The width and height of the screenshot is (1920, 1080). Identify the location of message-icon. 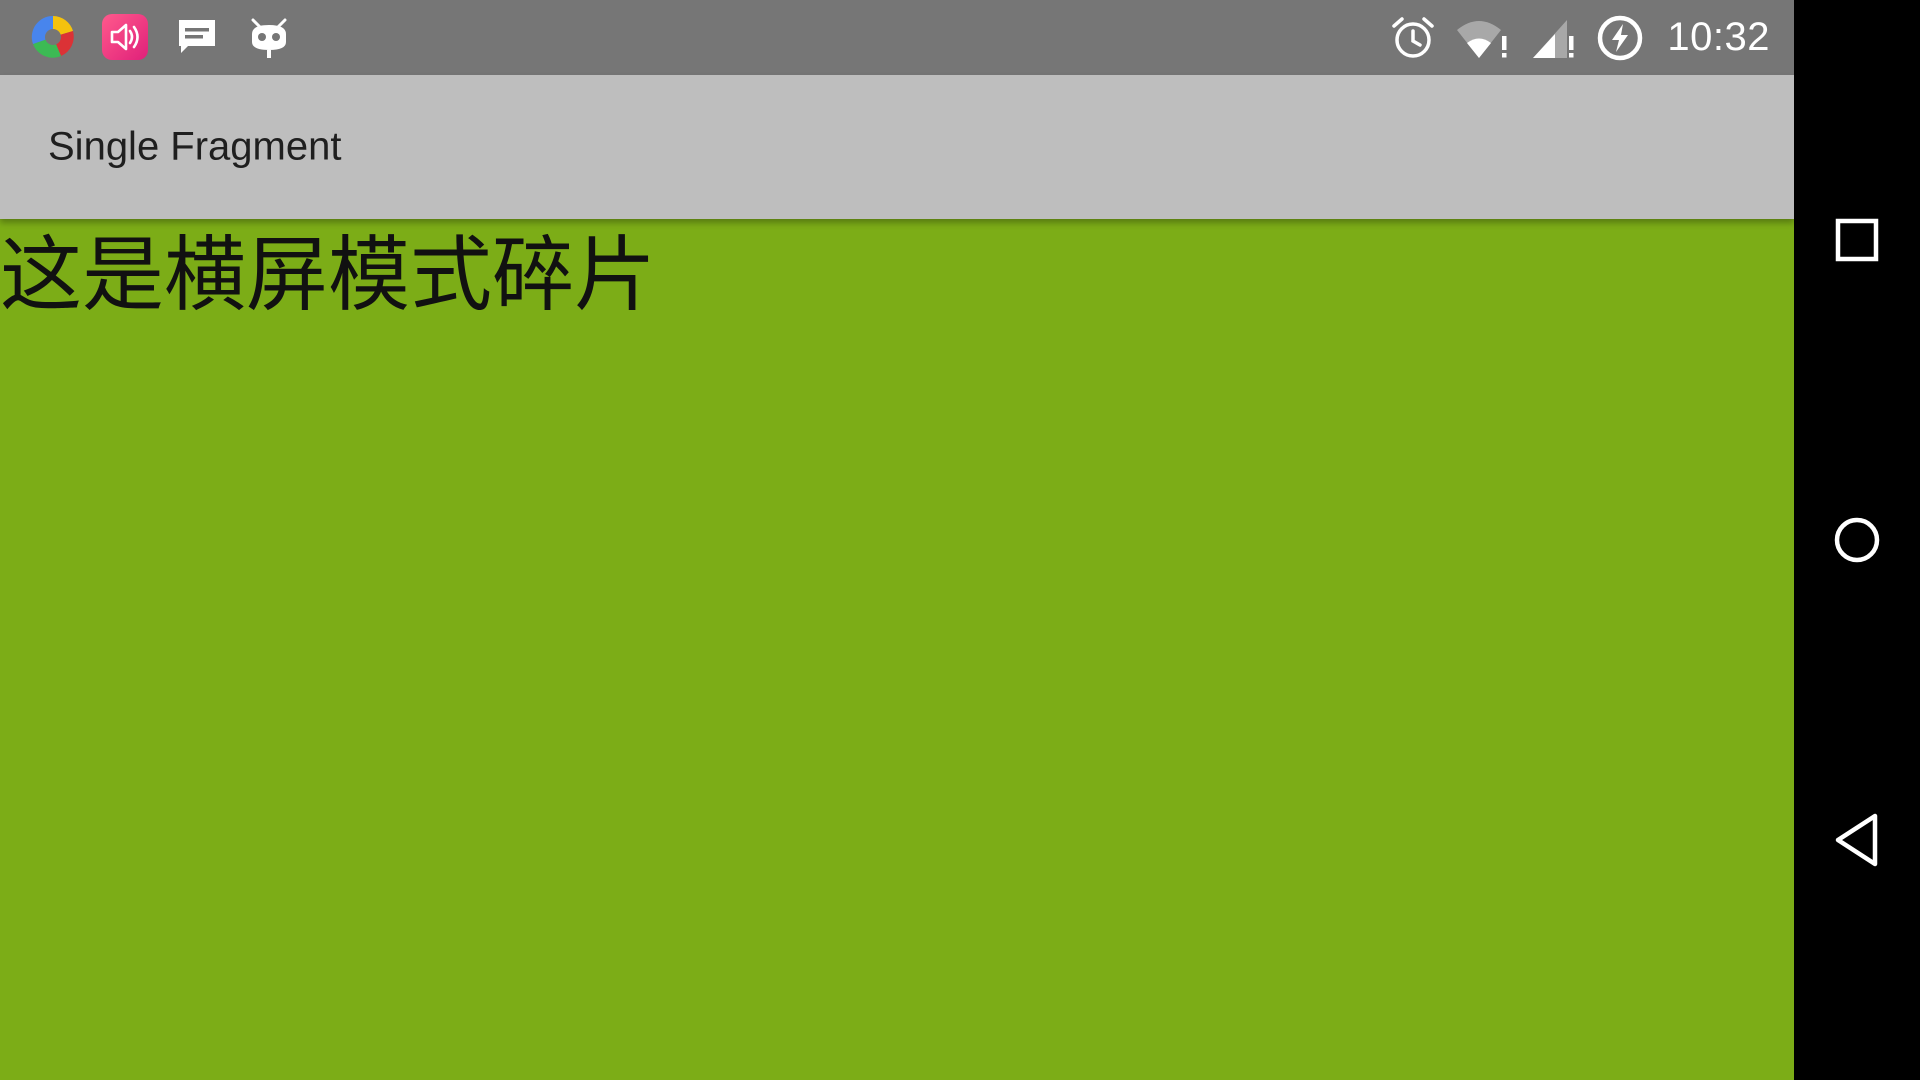
(197, 36).